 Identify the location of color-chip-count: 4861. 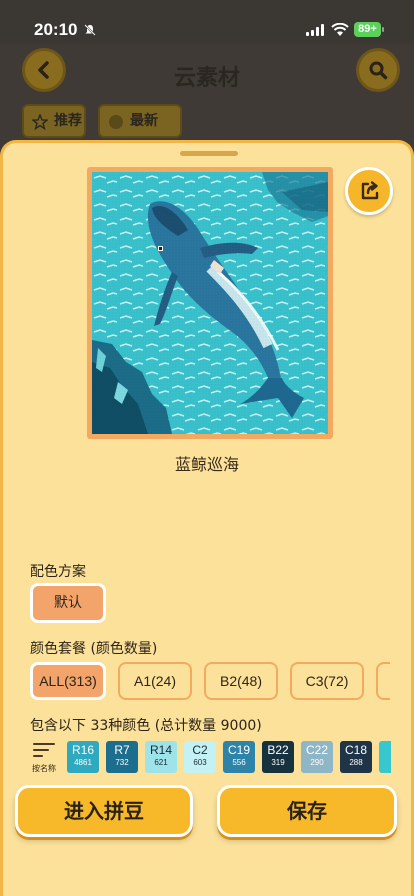
(83, 762).